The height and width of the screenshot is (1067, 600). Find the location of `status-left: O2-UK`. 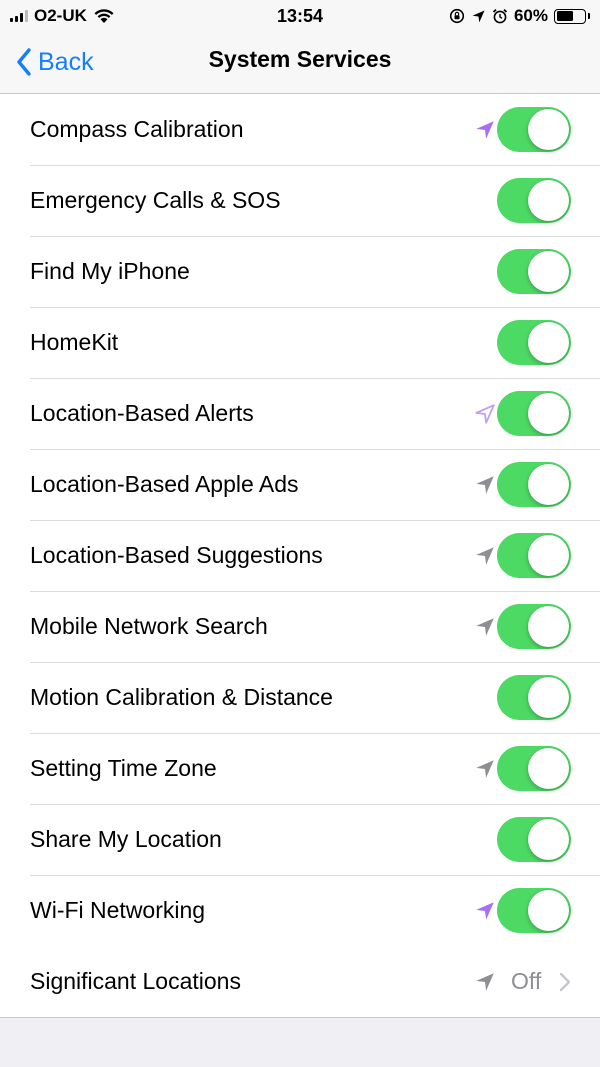

status-left: O2-UK is located at coordinates (62, 16).